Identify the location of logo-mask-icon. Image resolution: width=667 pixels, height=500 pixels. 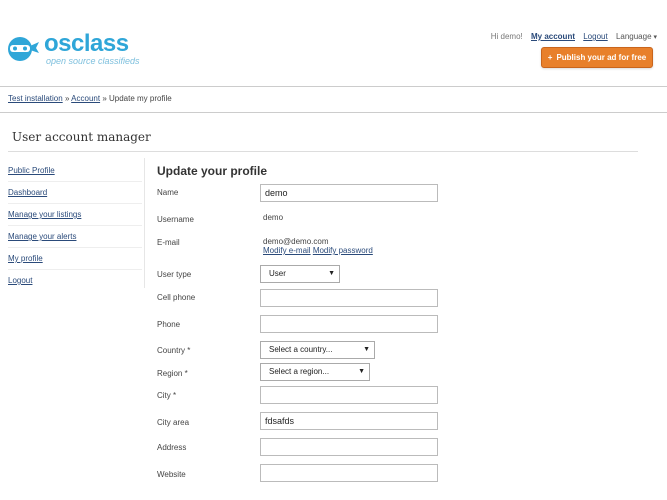
(23, 49).